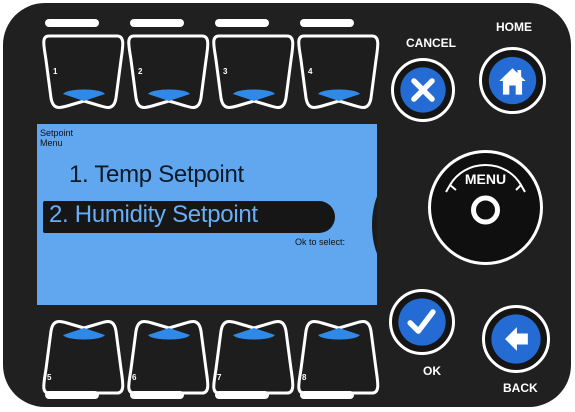 Image resolution: width=575 pixels, height=412 pixels. I want to click on ok-button, so click(422, 322).